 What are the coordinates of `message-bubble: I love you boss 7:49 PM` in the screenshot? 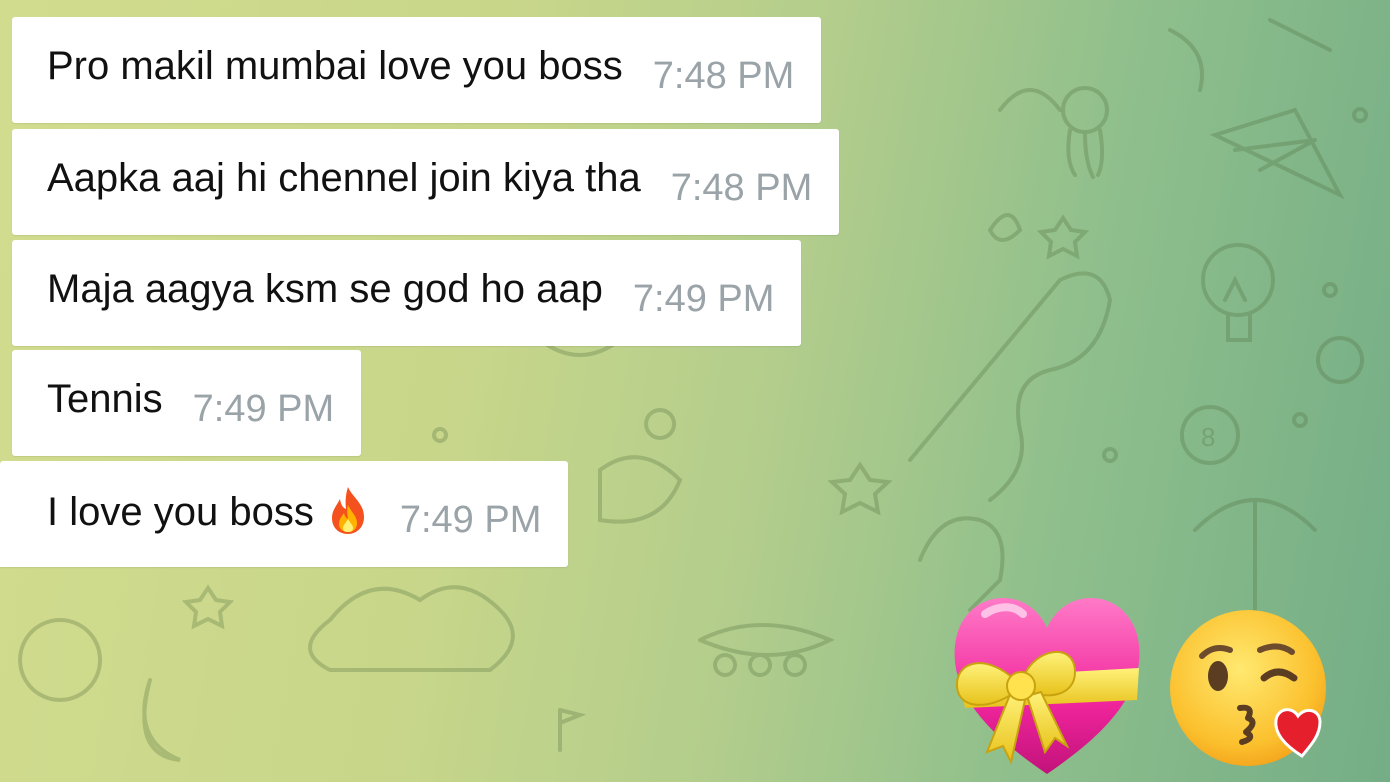 It's located at (284, 514).